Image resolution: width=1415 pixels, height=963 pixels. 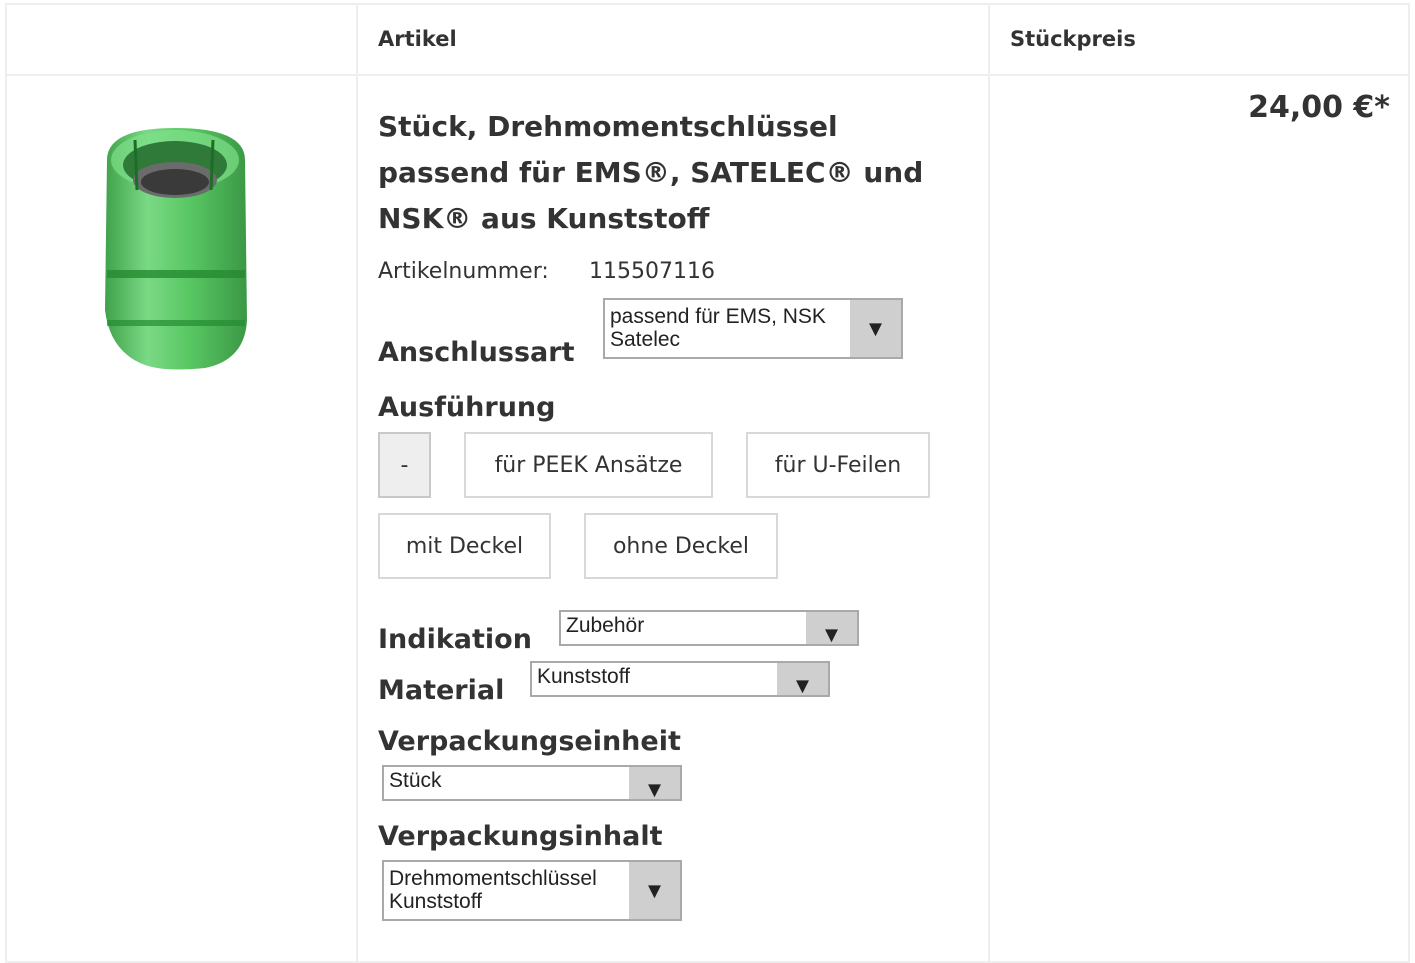 I want to click on verpackungsinhalt-select: Drehmomentschlüssel Kunststoff ▼, so click(x=532, y=890).